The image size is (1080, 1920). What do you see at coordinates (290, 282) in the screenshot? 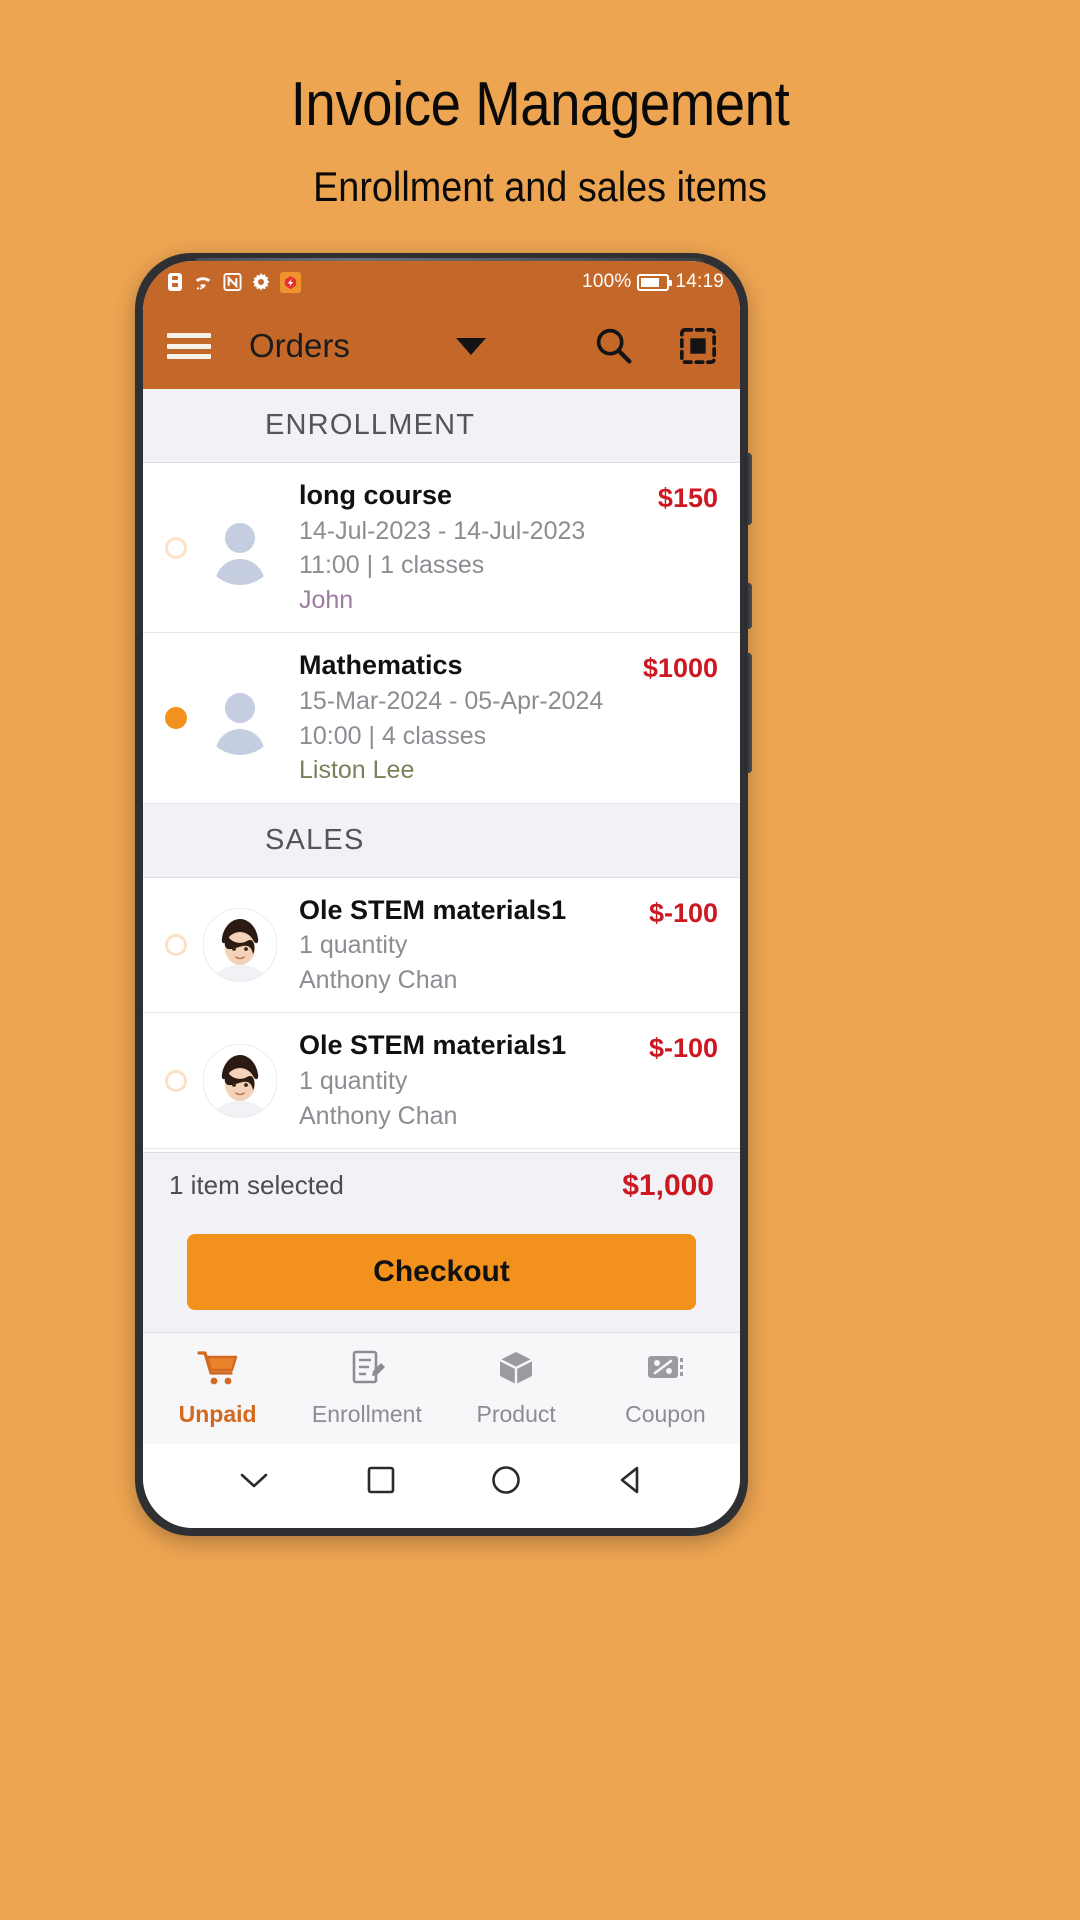
I see `app-icon` at bounding box center [290, 282].